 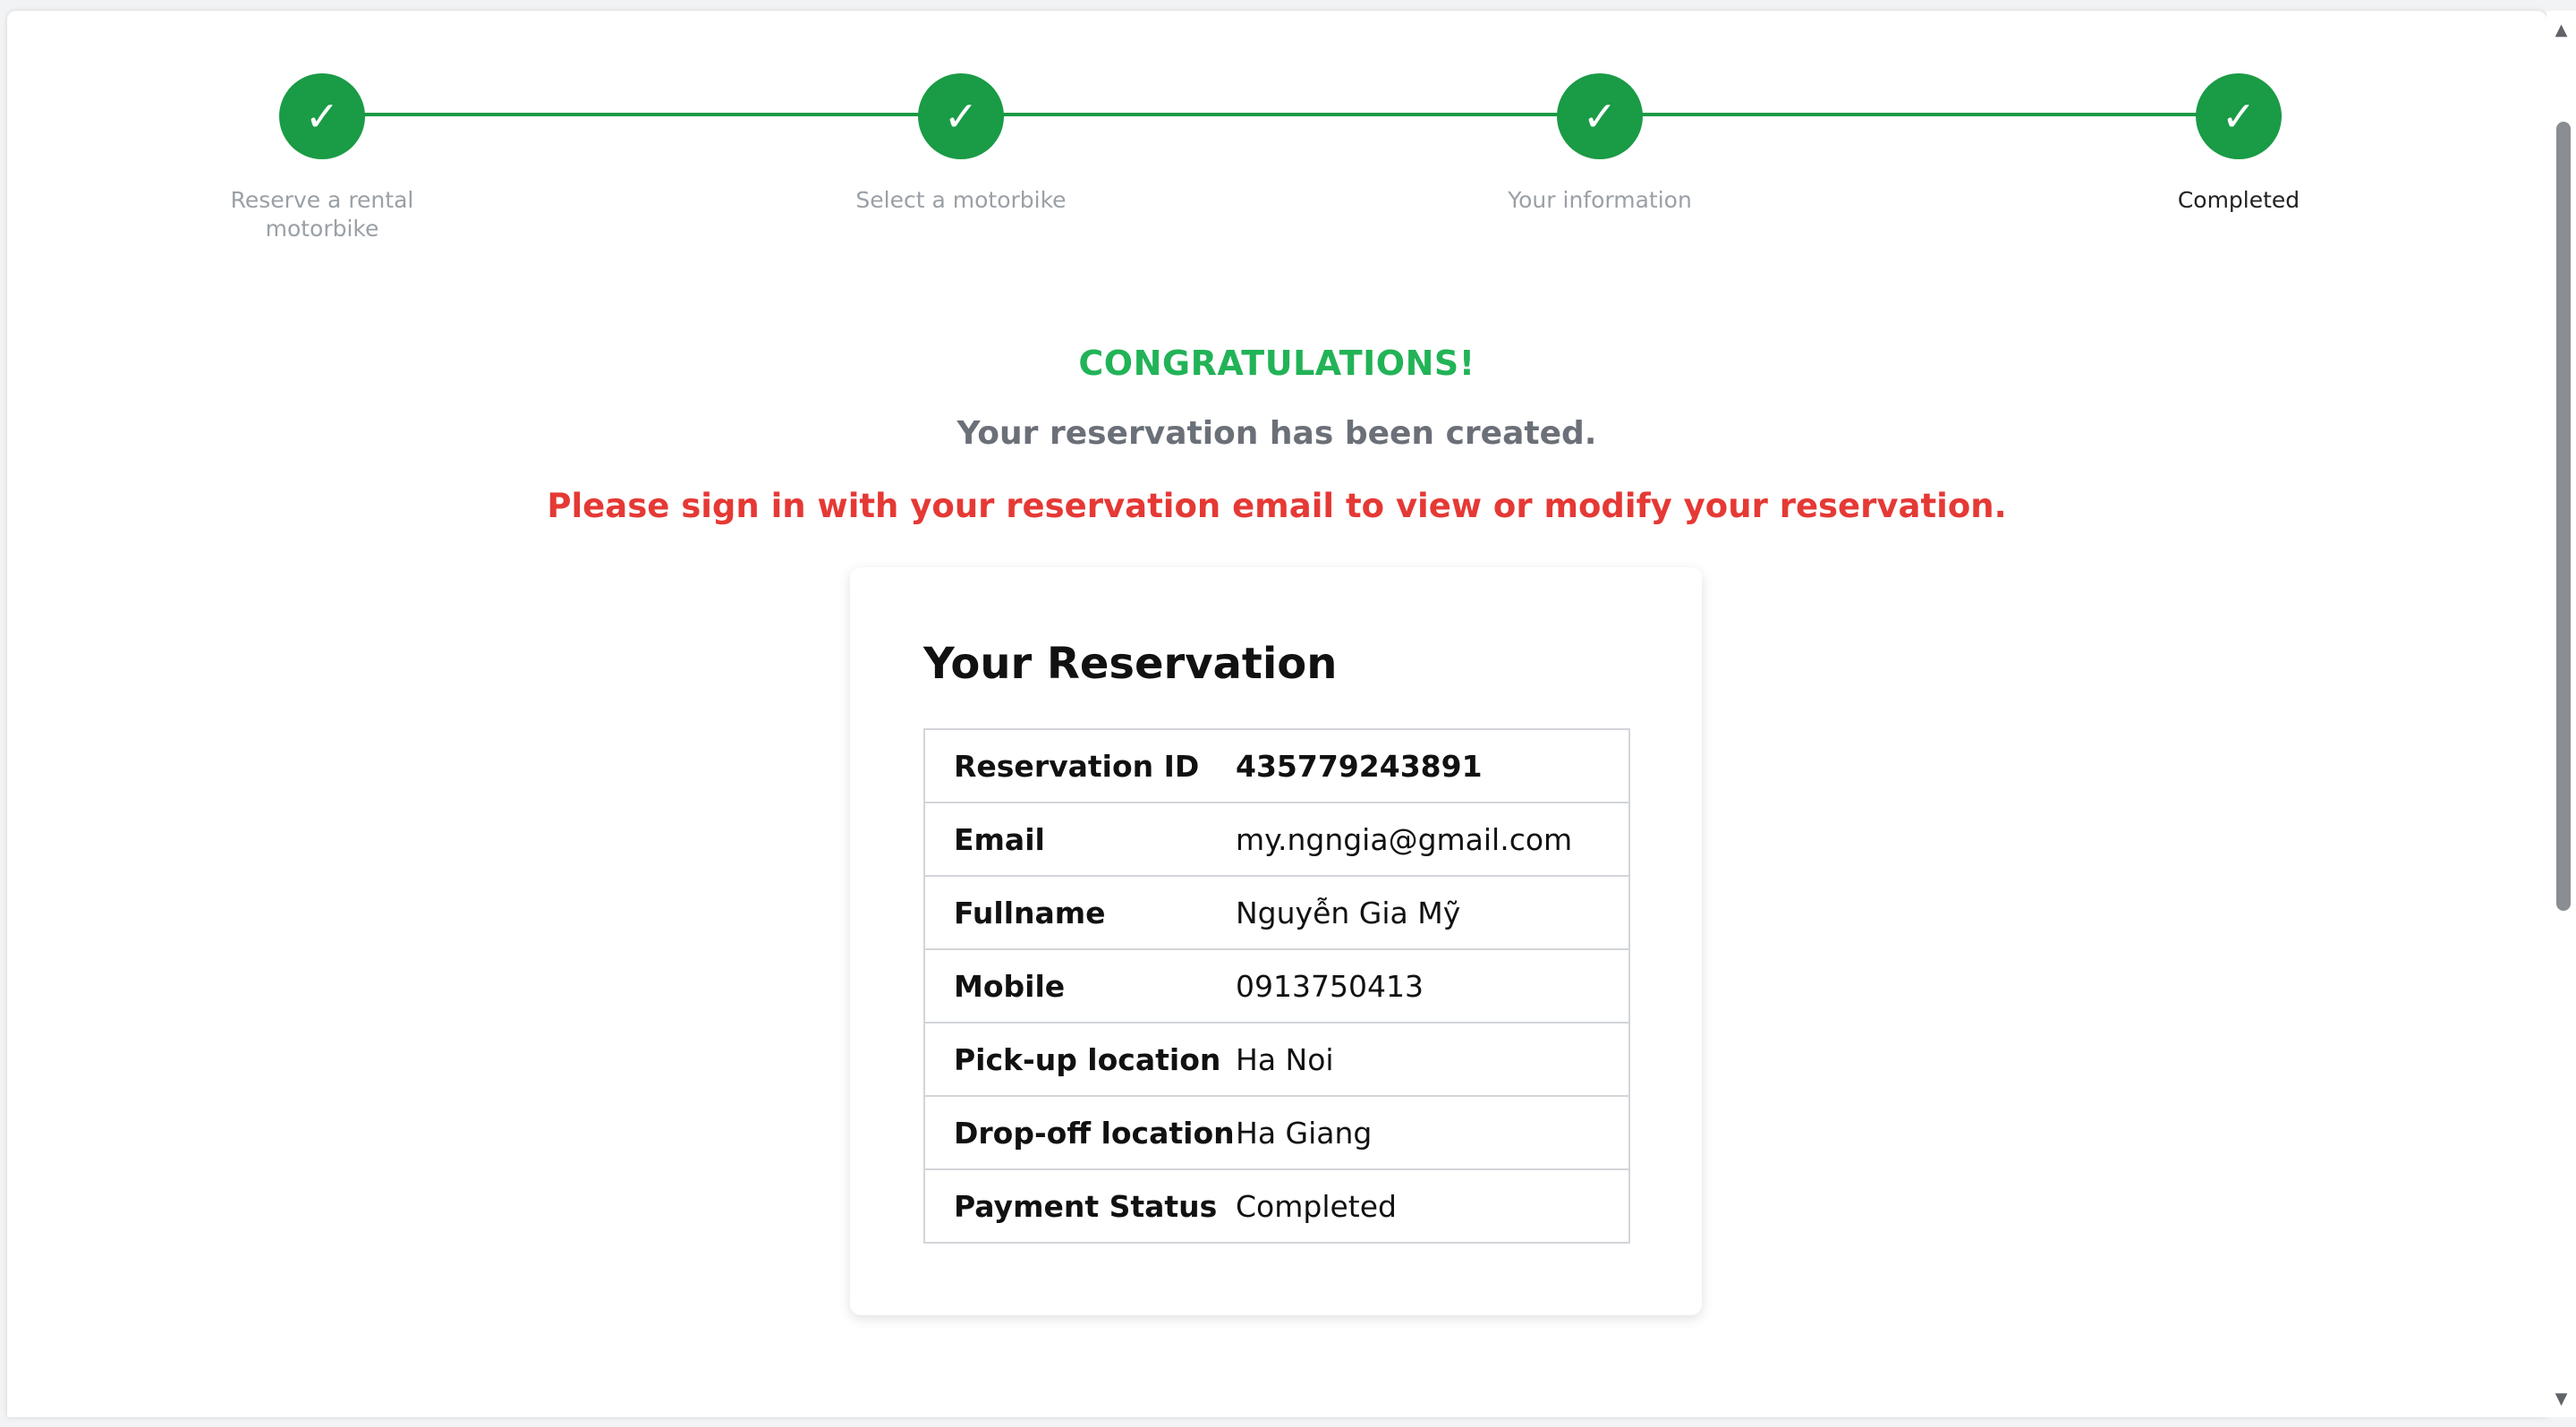 I want to click on row-label: Pick-up location, so click(x=1079, y=1059).